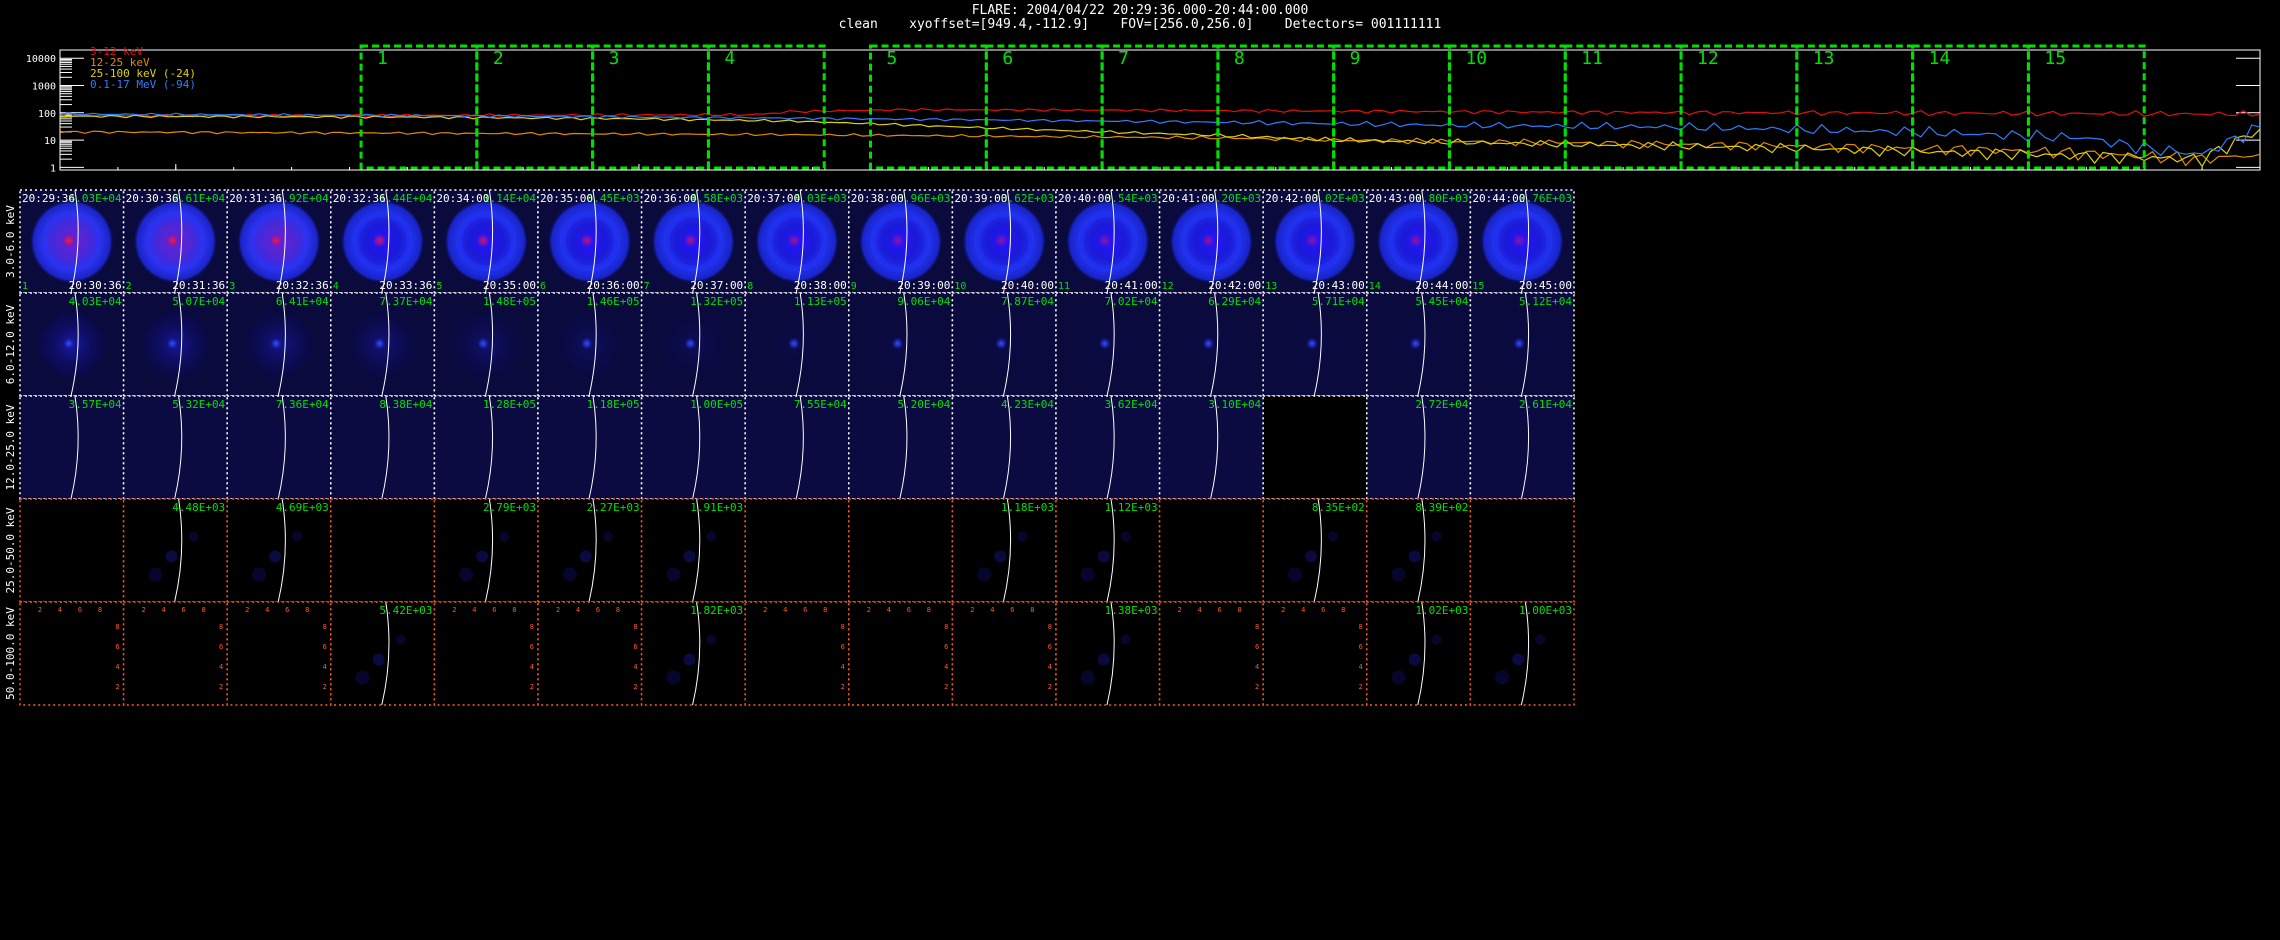 This screenshot has height=940, width=2280. Describe the element at coordinates (901, 241) in the screenshot. I see `image-panel: 3.96E+0320:38:00 20:39:00 9` at that location.